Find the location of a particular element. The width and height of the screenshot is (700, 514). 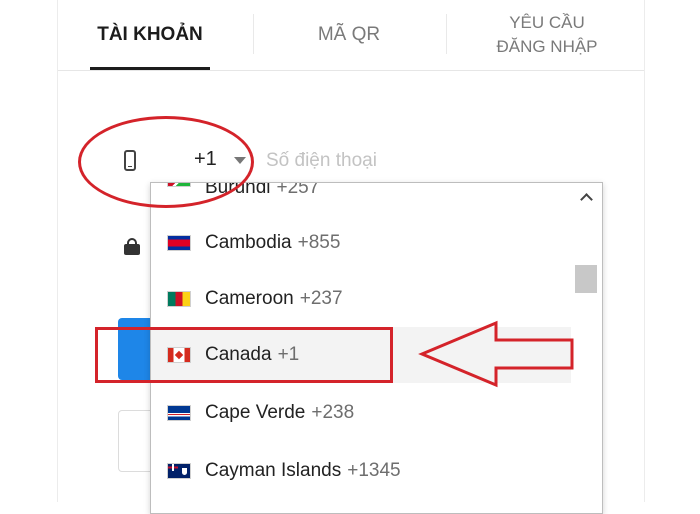

country-name: Cambodia is located at coordinates (248, 242).